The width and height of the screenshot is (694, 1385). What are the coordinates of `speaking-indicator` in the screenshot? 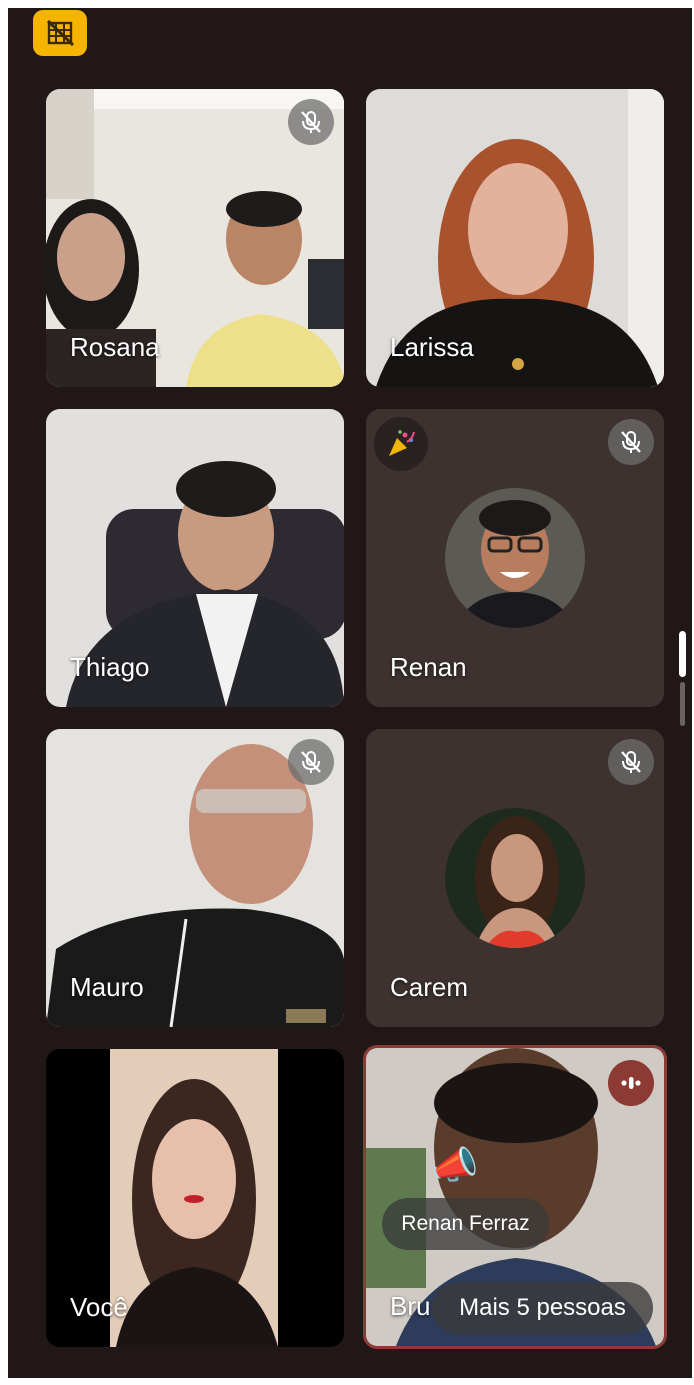 It's located at (631, 1083).